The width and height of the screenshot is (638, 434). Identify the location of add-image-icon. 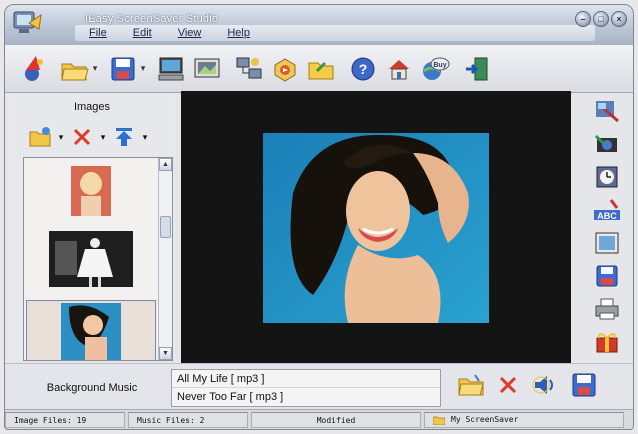
(40, 137).